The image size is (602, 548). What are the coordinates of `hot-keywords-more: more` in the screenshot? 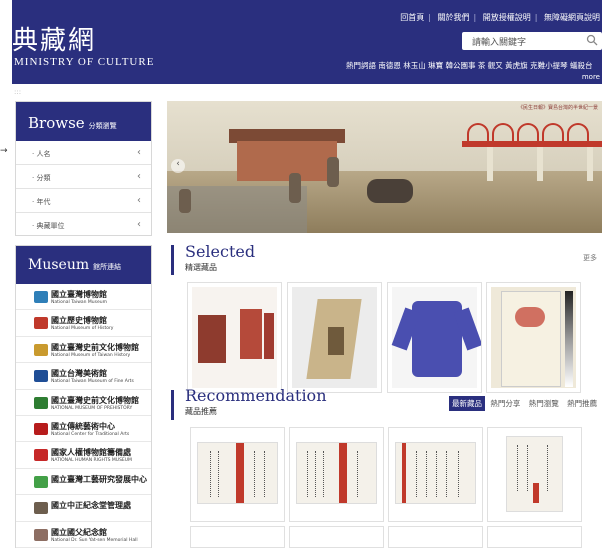 It's located at (591, 77).